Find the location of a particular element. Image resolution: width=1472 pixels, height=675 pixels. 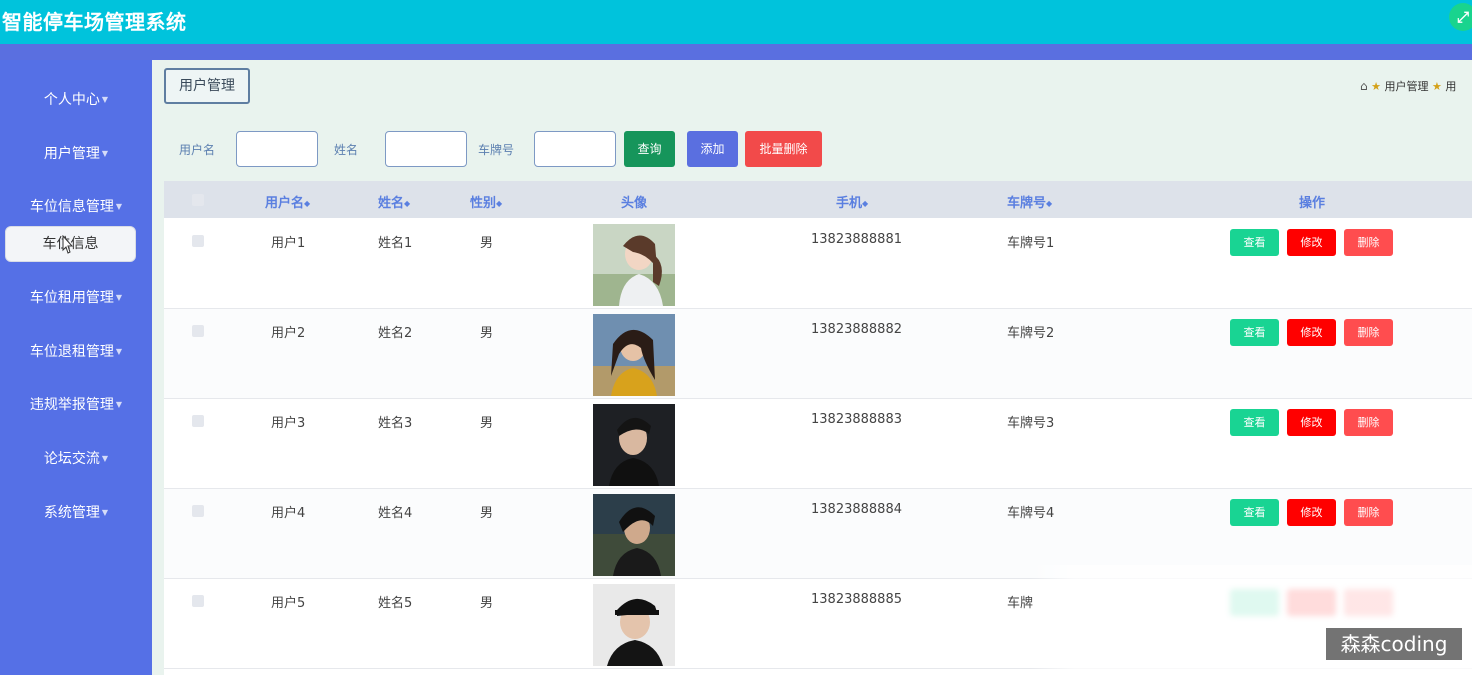

table-header: 用户名◆ 姓名◆ 性别◆ 头像 手机◆ 车牌号◆ 操作 is located at coordinates (818, 199).